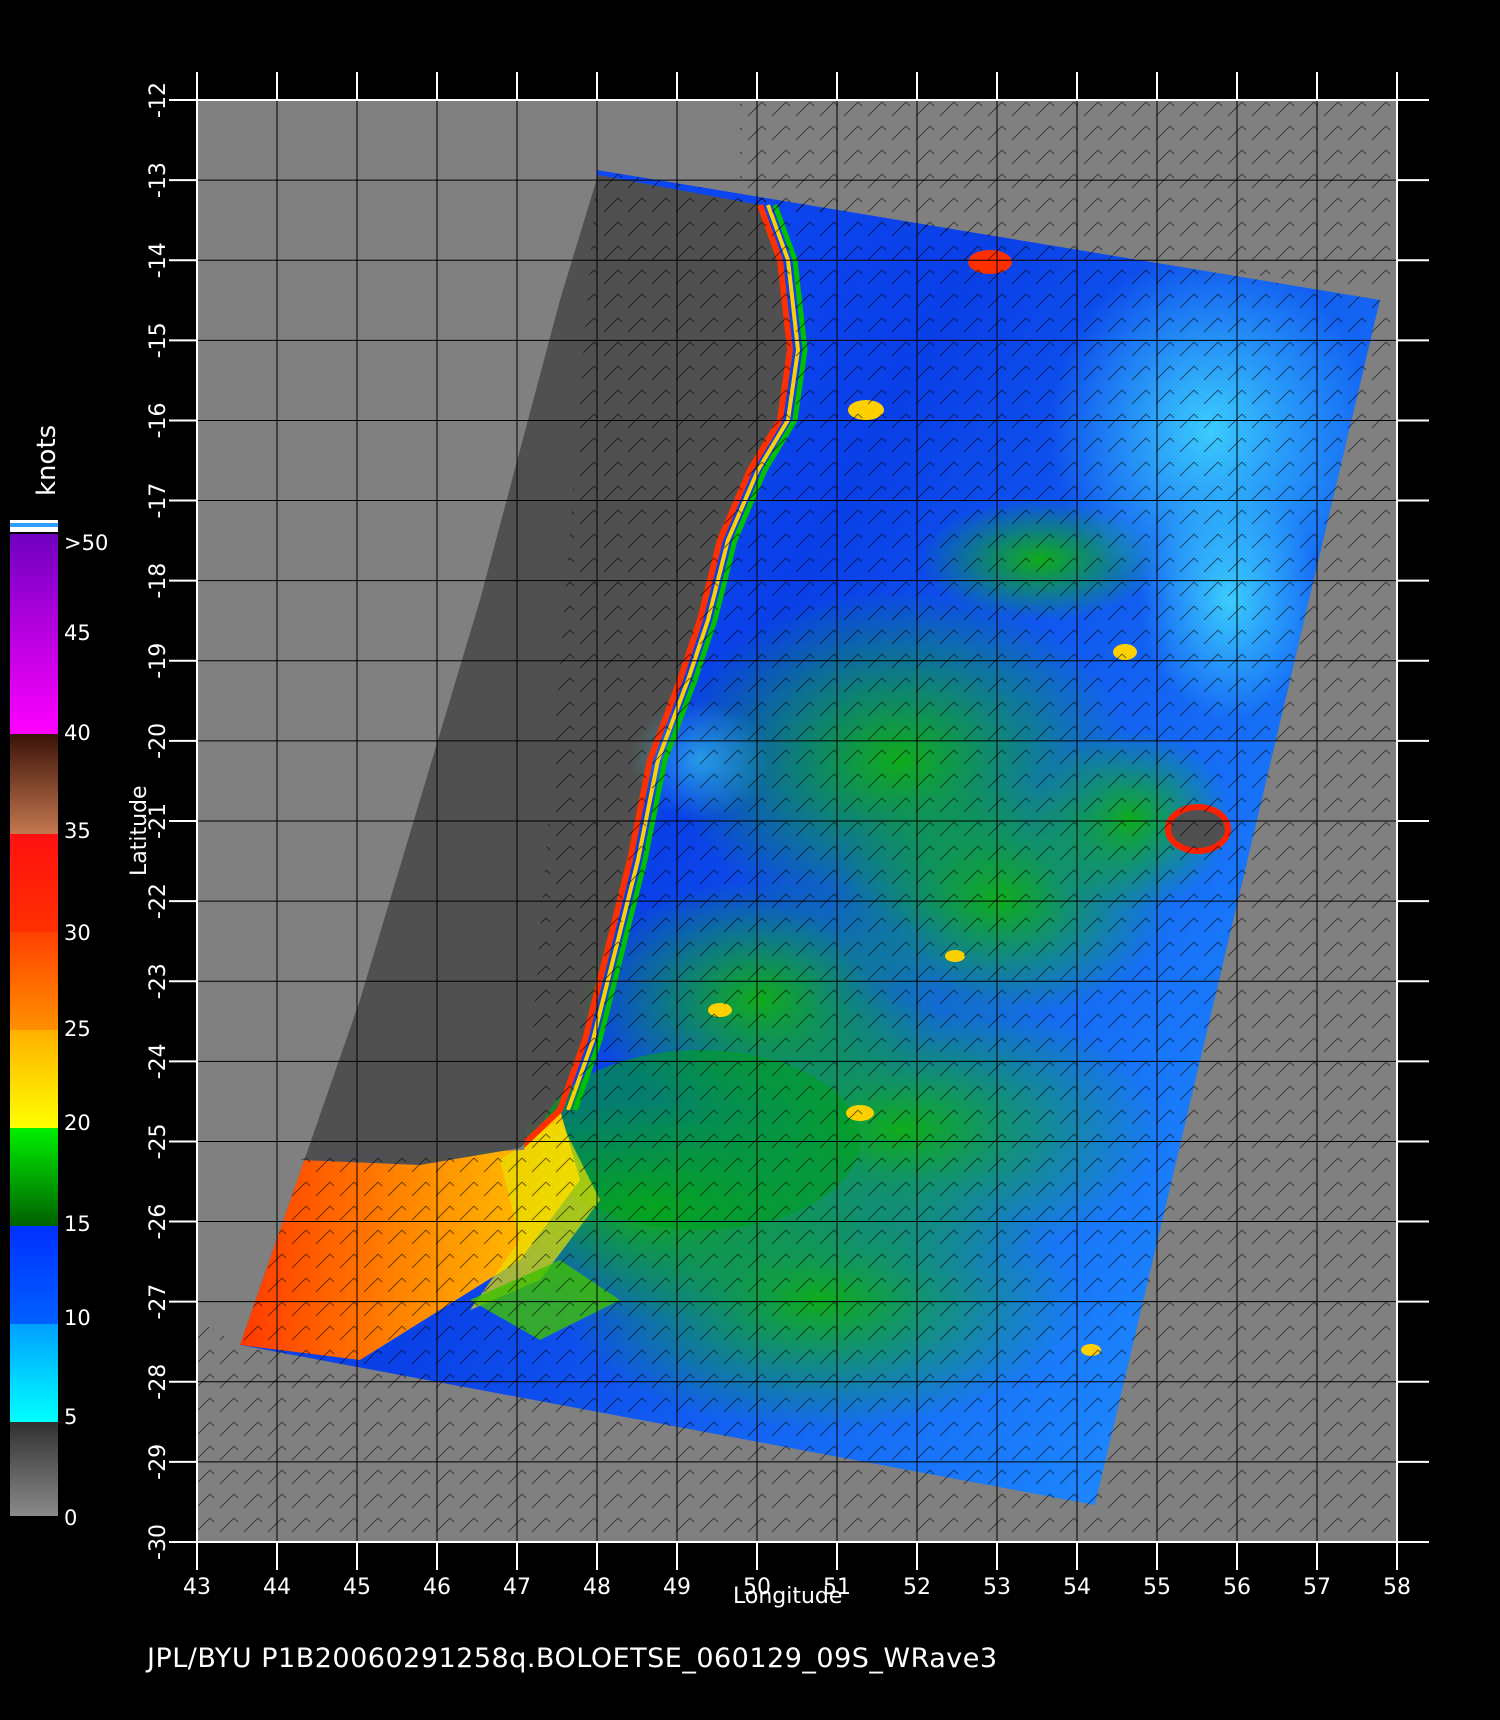 This screenshot has width=1500, height=1720. I want to click on y-tick-label: -17, so click(158, 501).